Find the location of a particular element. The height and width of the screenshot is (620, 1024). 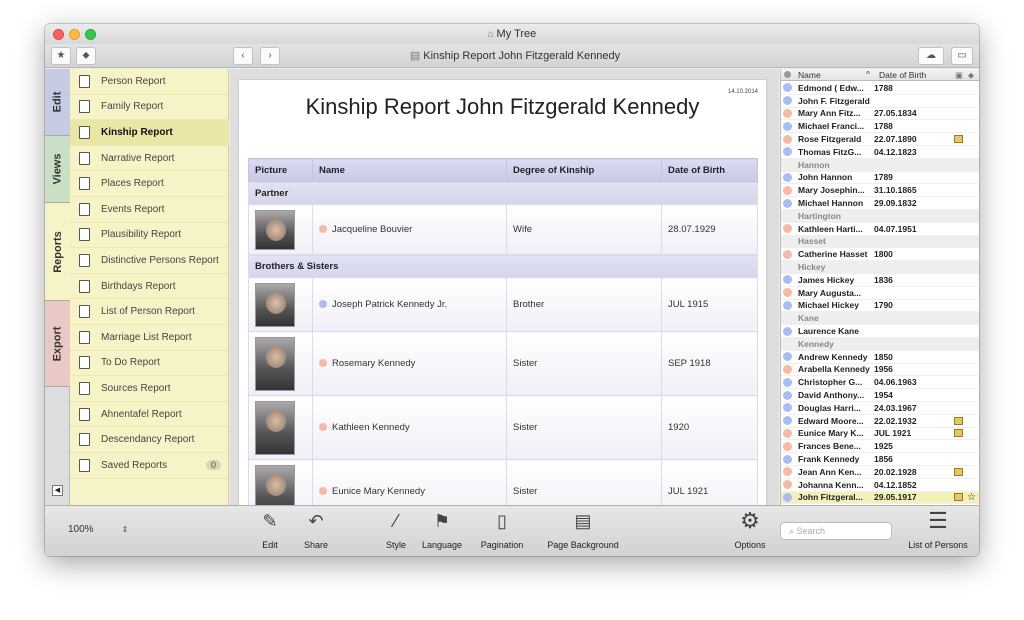

tab-export: Export is located at coordinates (57, 344).